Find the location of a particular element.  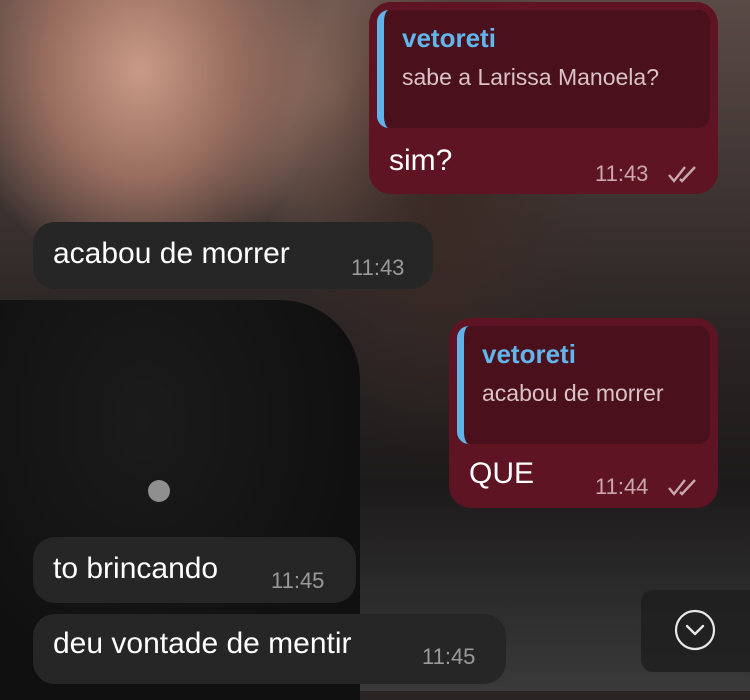

message-bubble-incoming: acabou de morrer 11:43 is located at coordinates (233, 255).